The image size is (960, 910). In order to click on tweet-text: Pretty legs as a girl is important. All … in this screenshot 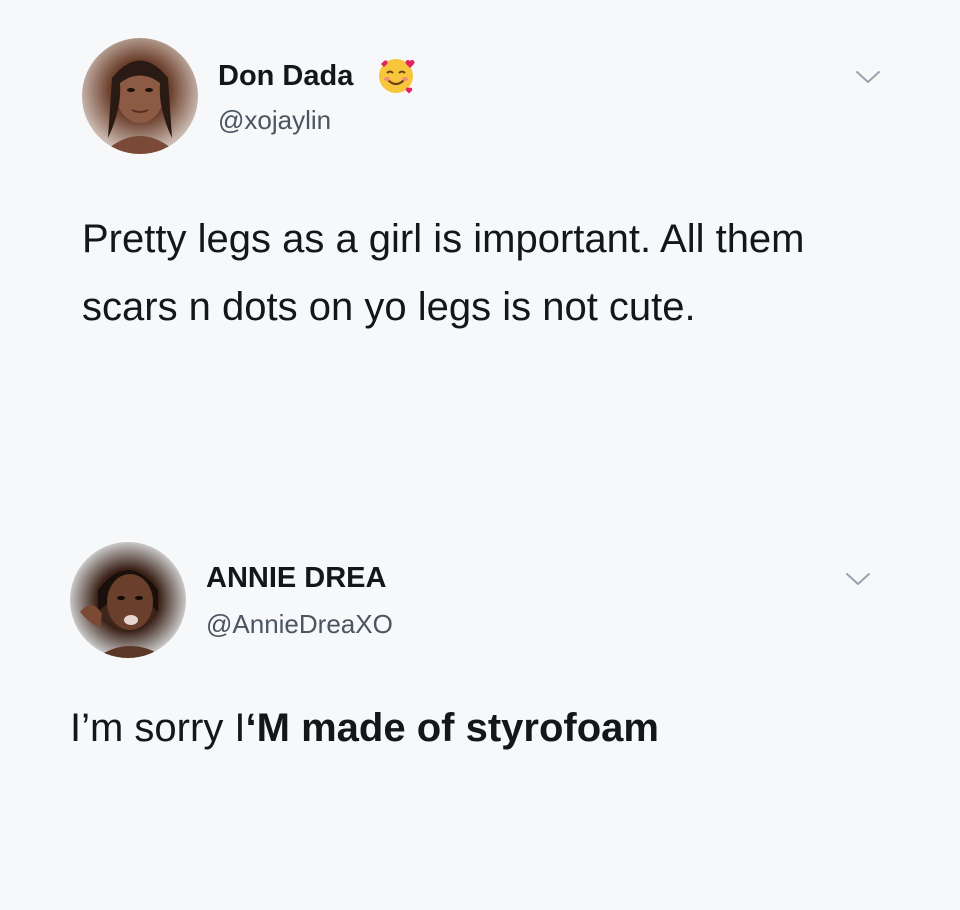, I will do `click(443, 273)`.